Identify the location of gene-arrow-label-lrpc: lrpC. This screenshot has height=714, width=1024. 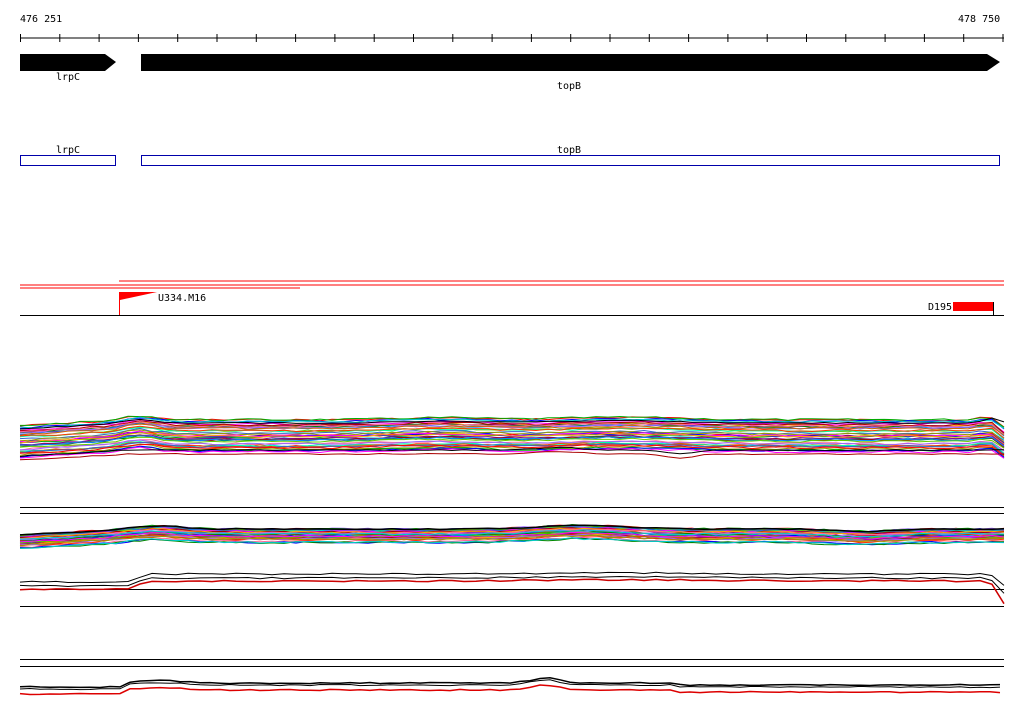
(68, 77).